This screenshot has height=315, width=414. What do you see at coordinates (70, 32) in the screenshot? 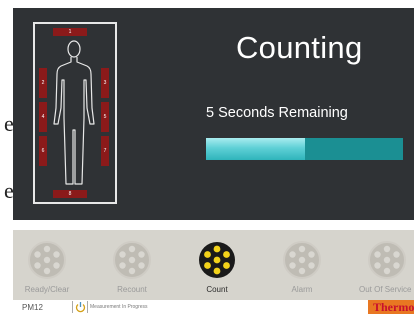
I see `detector-1: 1` at bounding box center [70, 32].